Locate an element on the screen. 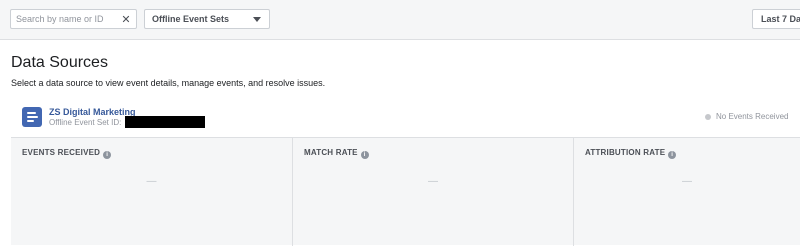 This screenshot has height=246, width=800. offline-event-set-icon is located at coordinates (32, 117).